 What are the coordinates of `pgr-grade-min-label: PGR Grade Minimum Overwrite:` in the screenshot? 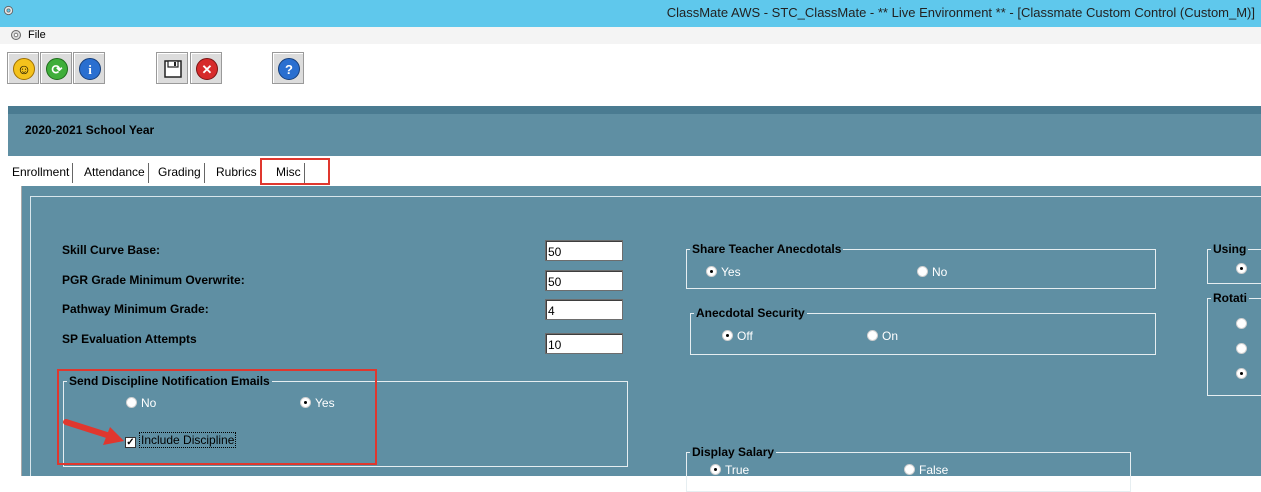 It's located at (153, 280).